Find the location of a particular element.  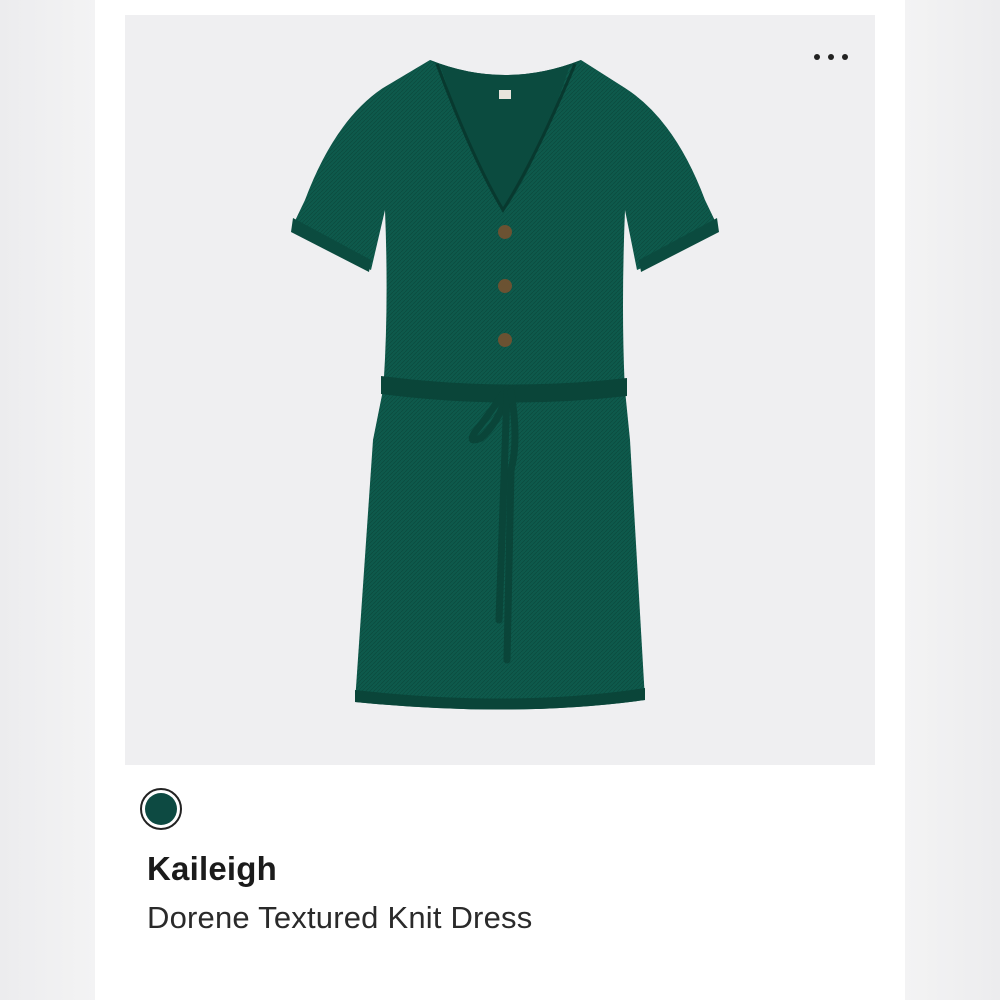

right-gutter is located at coordinates (952, 500).